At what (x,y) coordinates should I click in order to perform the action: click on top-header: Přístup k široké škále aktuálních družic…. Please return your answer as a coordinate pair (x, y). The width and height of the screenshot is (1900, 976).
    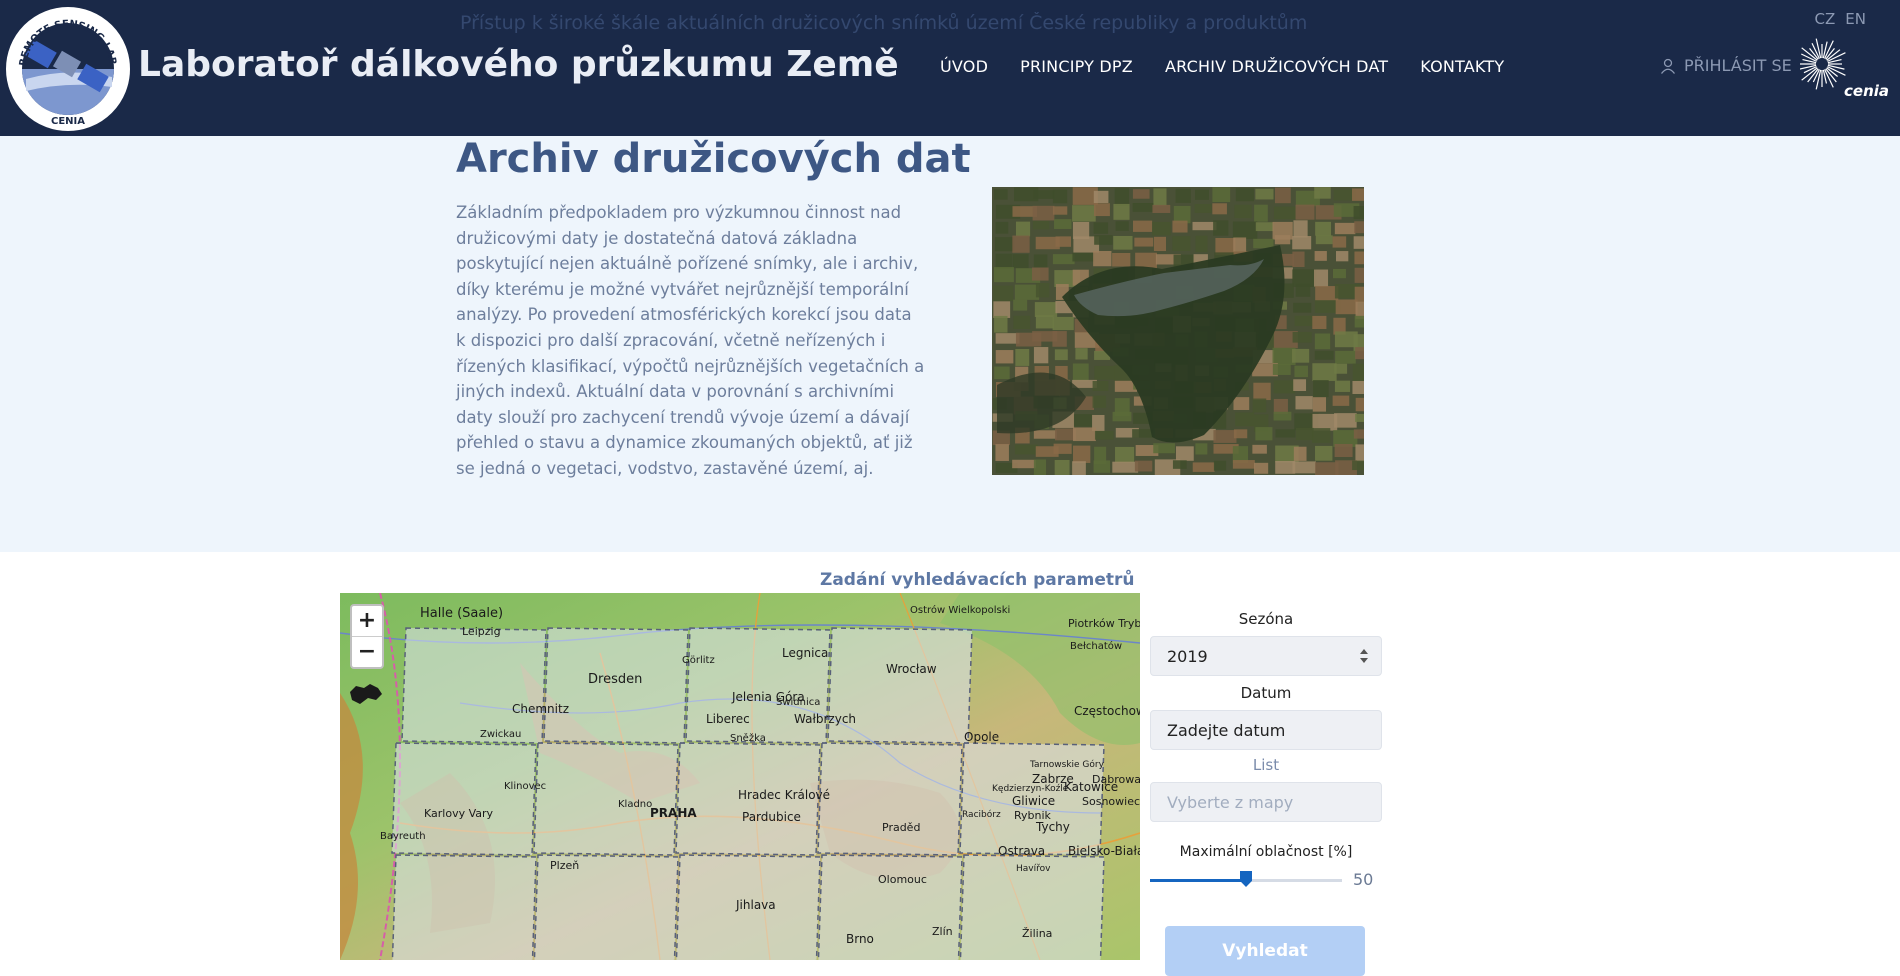
    Looking at the image, I should click on (950, 68).